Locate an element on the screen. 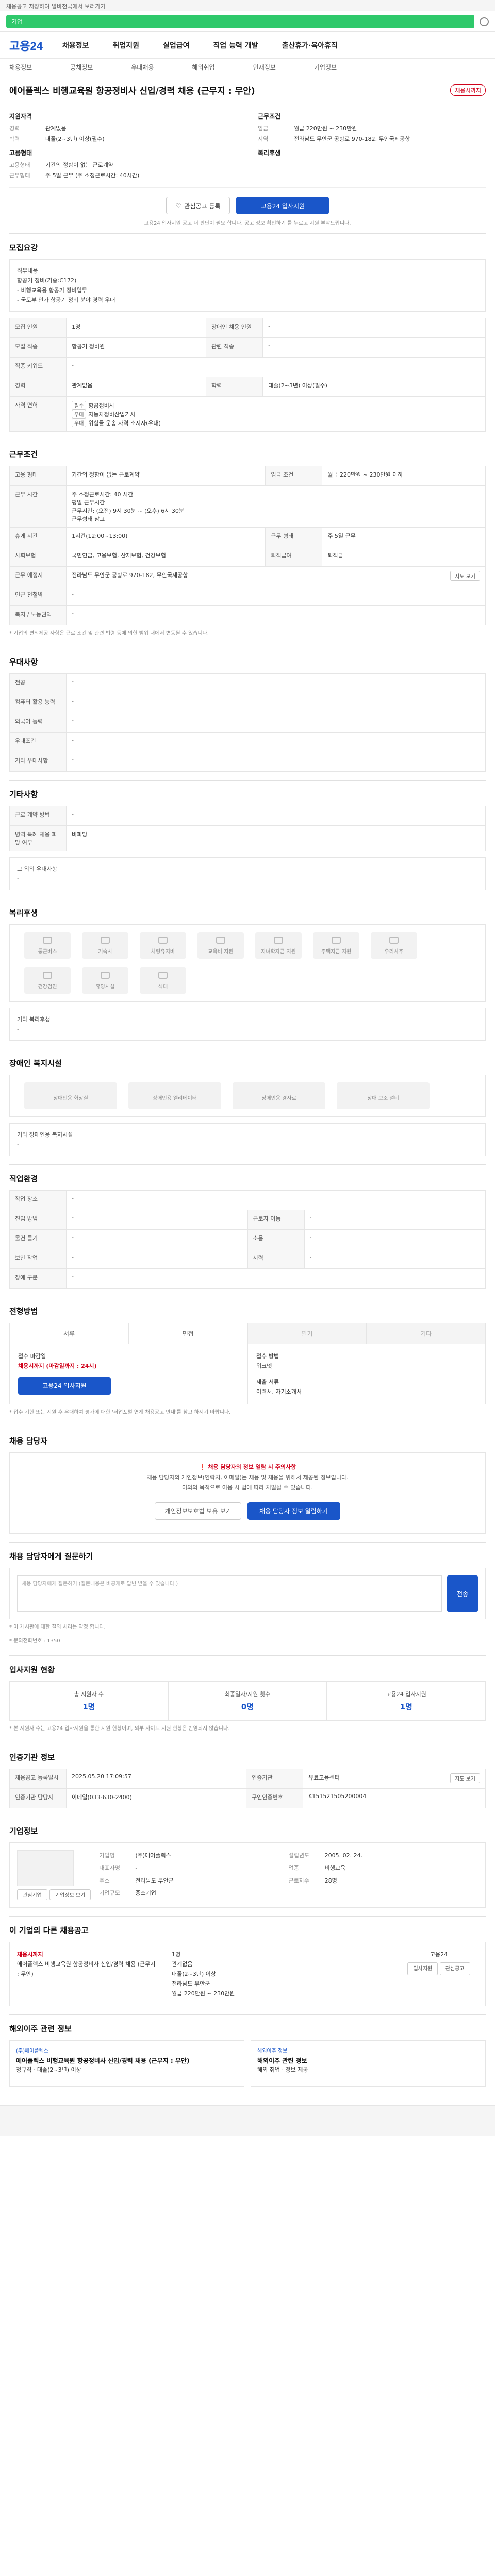 The height and width of the screenshot is (2576, 495). subnav-item-overseas: 해외취업 is located at coordinates (203, 67).